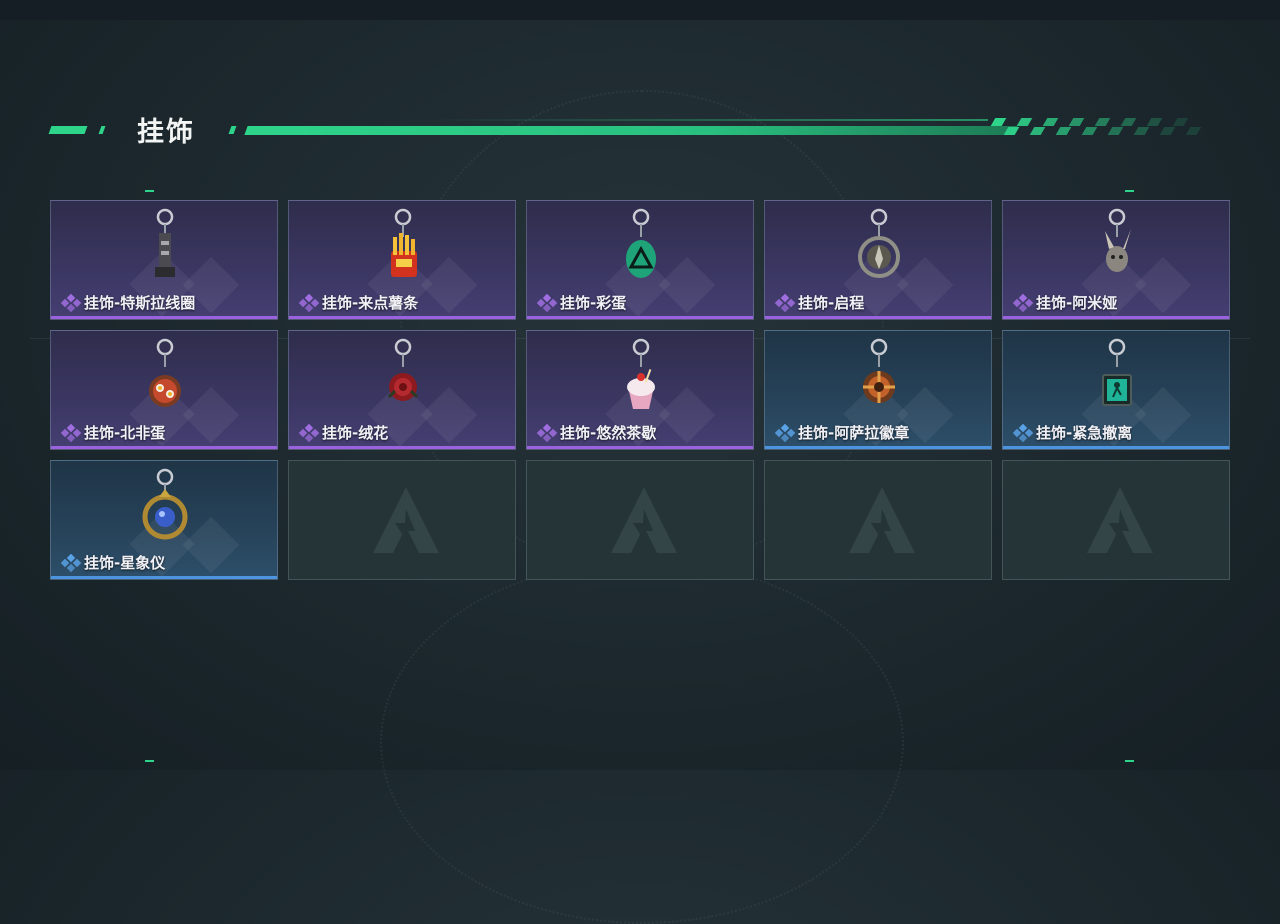 This screenshot has width=1280, height=924. What do you see at coordinates (640, 10) in the screenshot?
I see `top-bar` at bounding box center [640, 10].